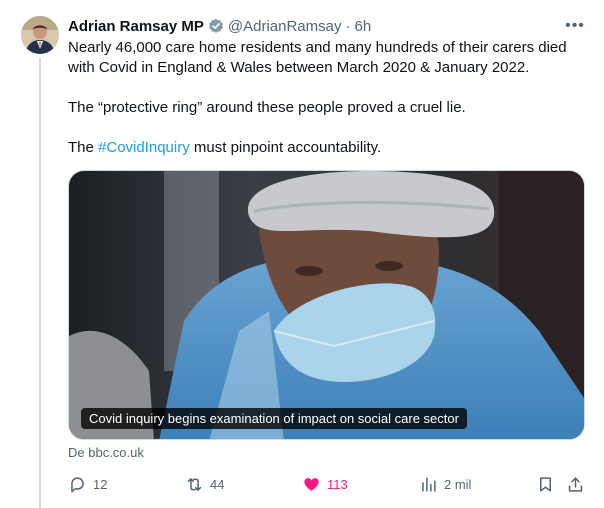 The image size is (604, 508). I want to click on action-bar: 12 44 113 2 mil, so click(328, 484).